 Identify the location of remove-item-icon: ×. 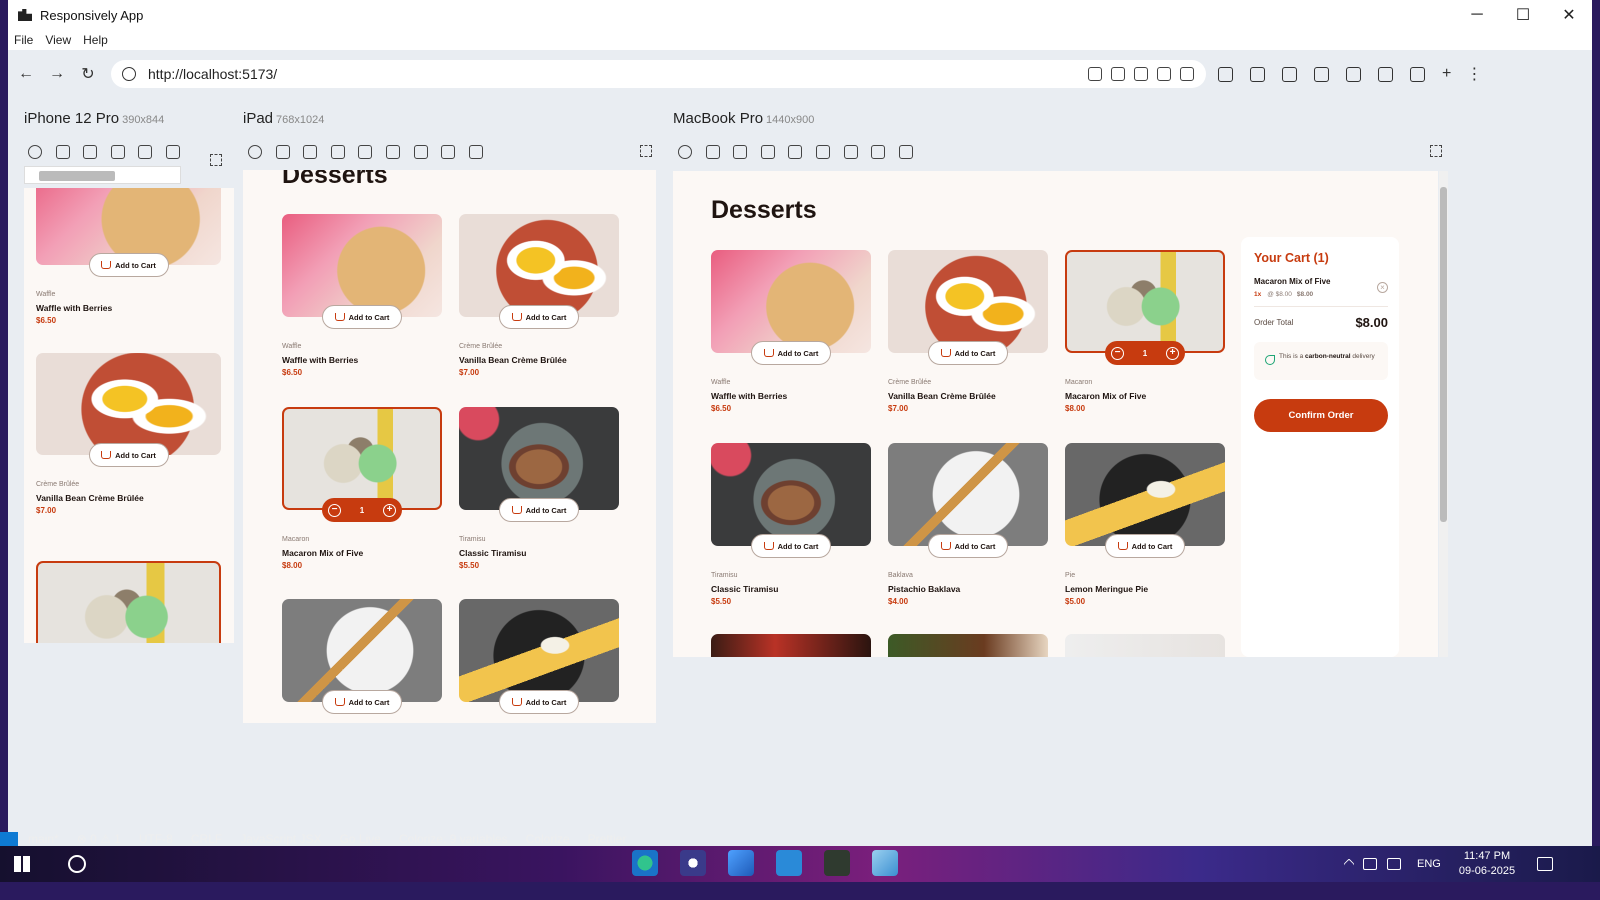
(1382, 287).